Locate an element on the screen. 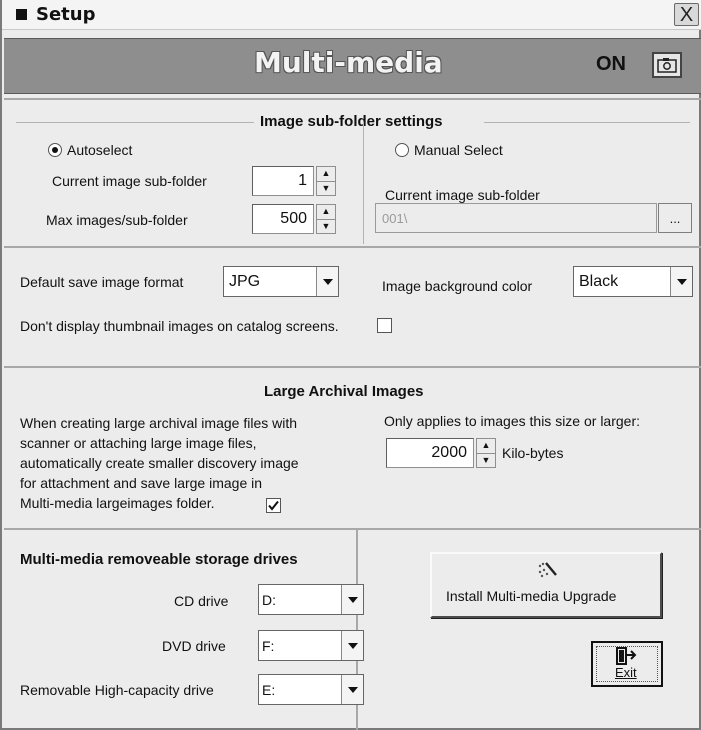 Image resolution: width=701 pixels, height=730 pixels. drives-section-title: Multi-media removeable storage drives is located at coordinates (159, 559).